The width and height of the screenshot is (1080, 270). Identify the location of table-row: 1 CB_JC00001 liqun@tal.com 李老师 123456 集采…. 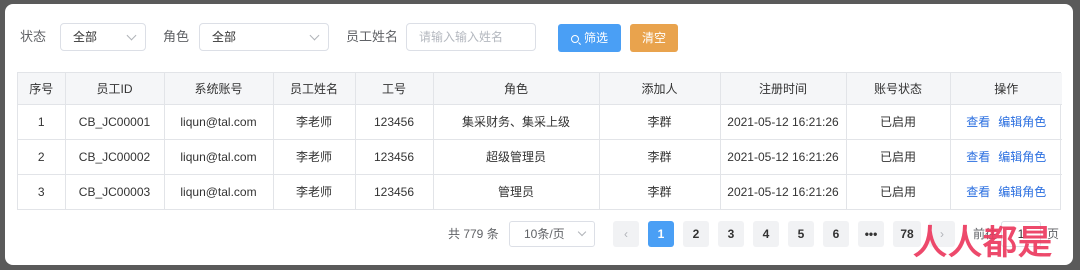
(540, 122).